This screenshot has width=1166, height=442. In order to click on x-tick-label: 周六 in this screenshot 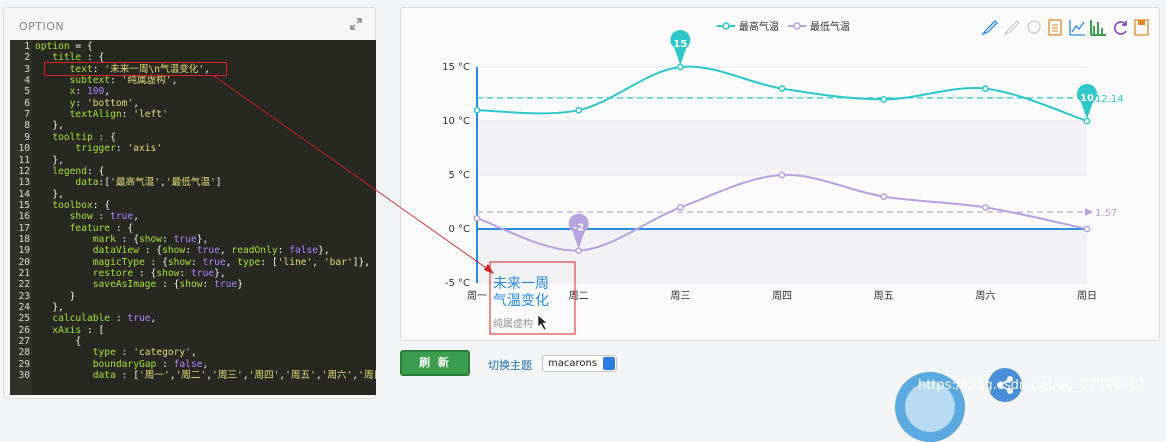, I will do `click(985, 296)`.